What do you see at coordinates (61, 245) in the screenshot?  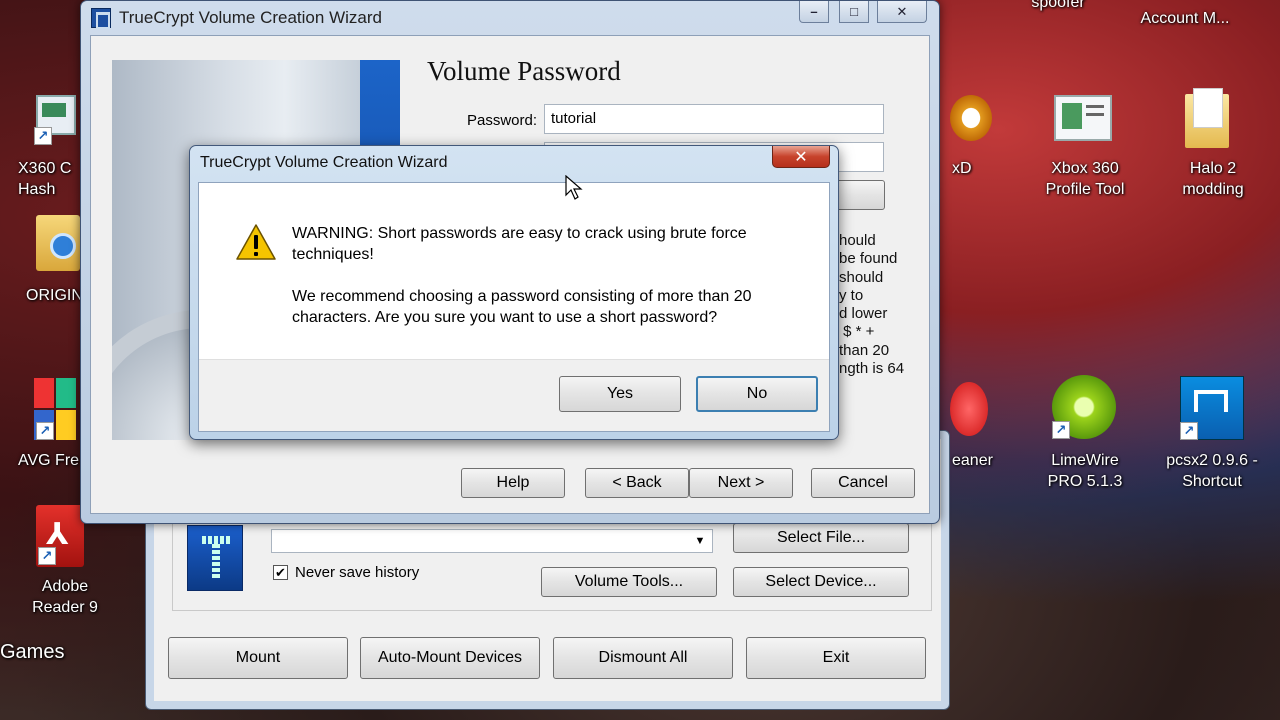 I see `origin-icon` at bounding box center [61, 245].